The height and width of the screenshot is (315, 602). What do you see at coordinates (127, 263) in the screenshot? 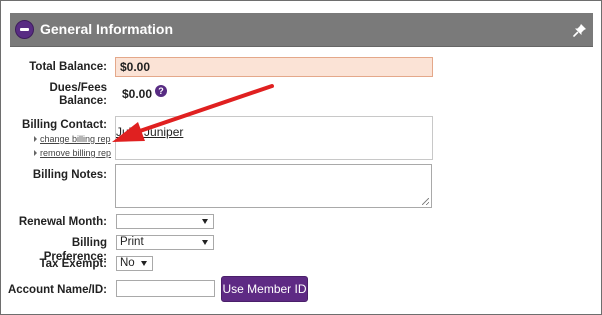
I see `tax-exempt-value: No` at bounding box center [127, 263].